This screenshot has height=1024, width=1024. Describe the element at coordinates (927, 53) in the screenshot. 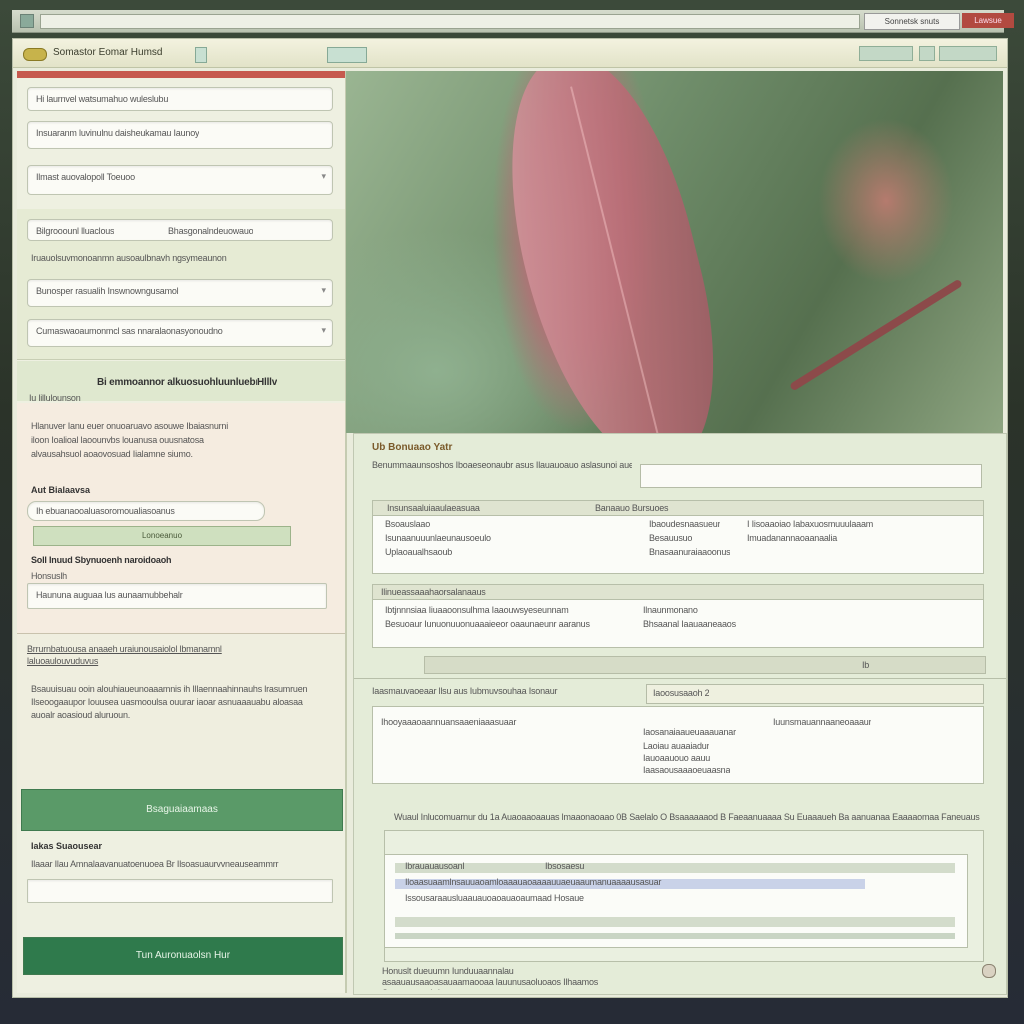

I see `grid-view-icon` at that location.